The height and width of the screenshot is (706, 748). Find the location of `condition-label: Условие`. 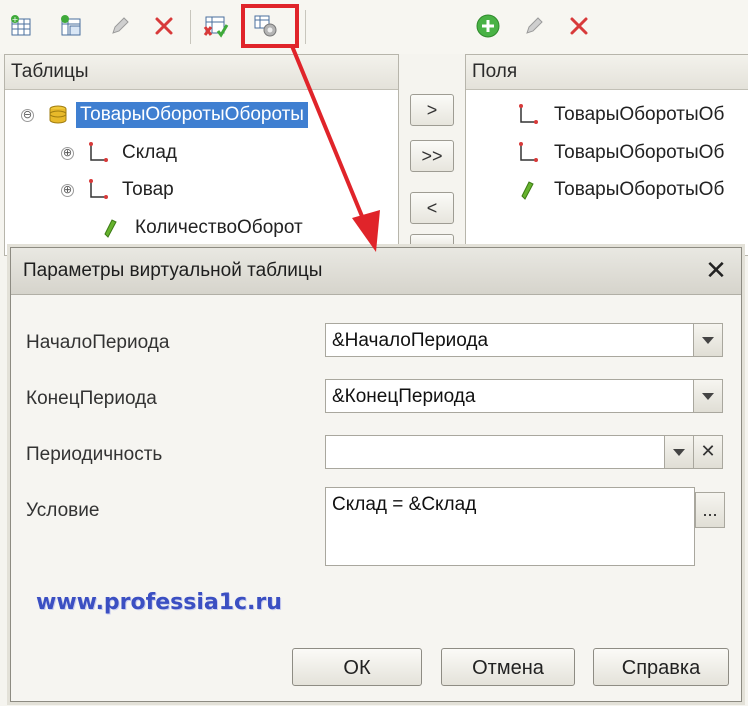

condition-label: Условие is located at coordinates (63, 510).